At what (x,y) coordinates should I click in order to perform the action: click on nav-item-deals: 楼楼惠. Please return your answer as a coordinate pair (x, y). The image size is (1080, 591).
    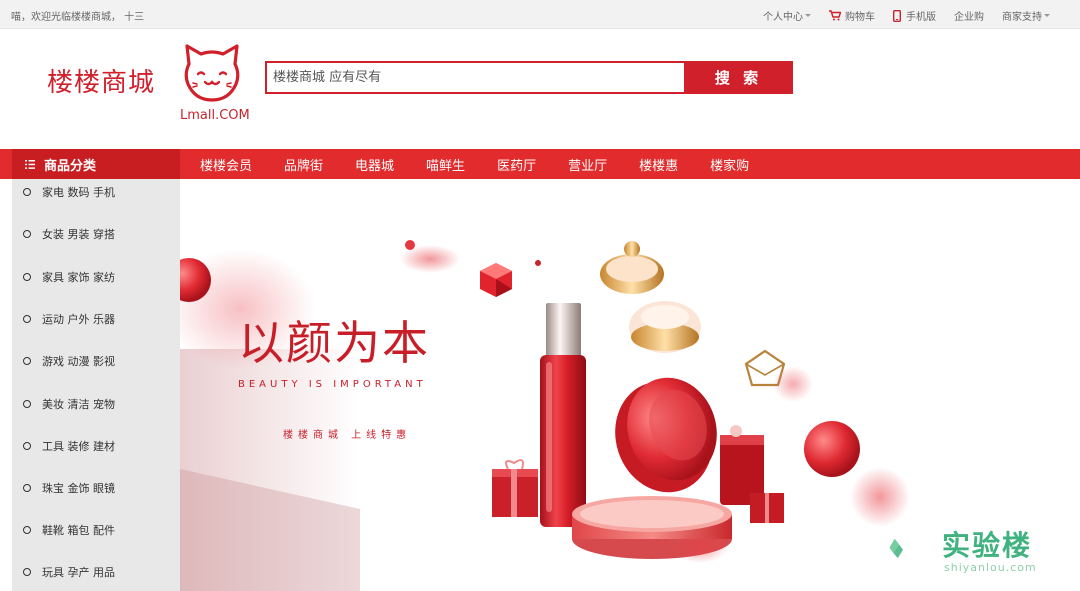
    Looking at the image, I should click on (658, 164).